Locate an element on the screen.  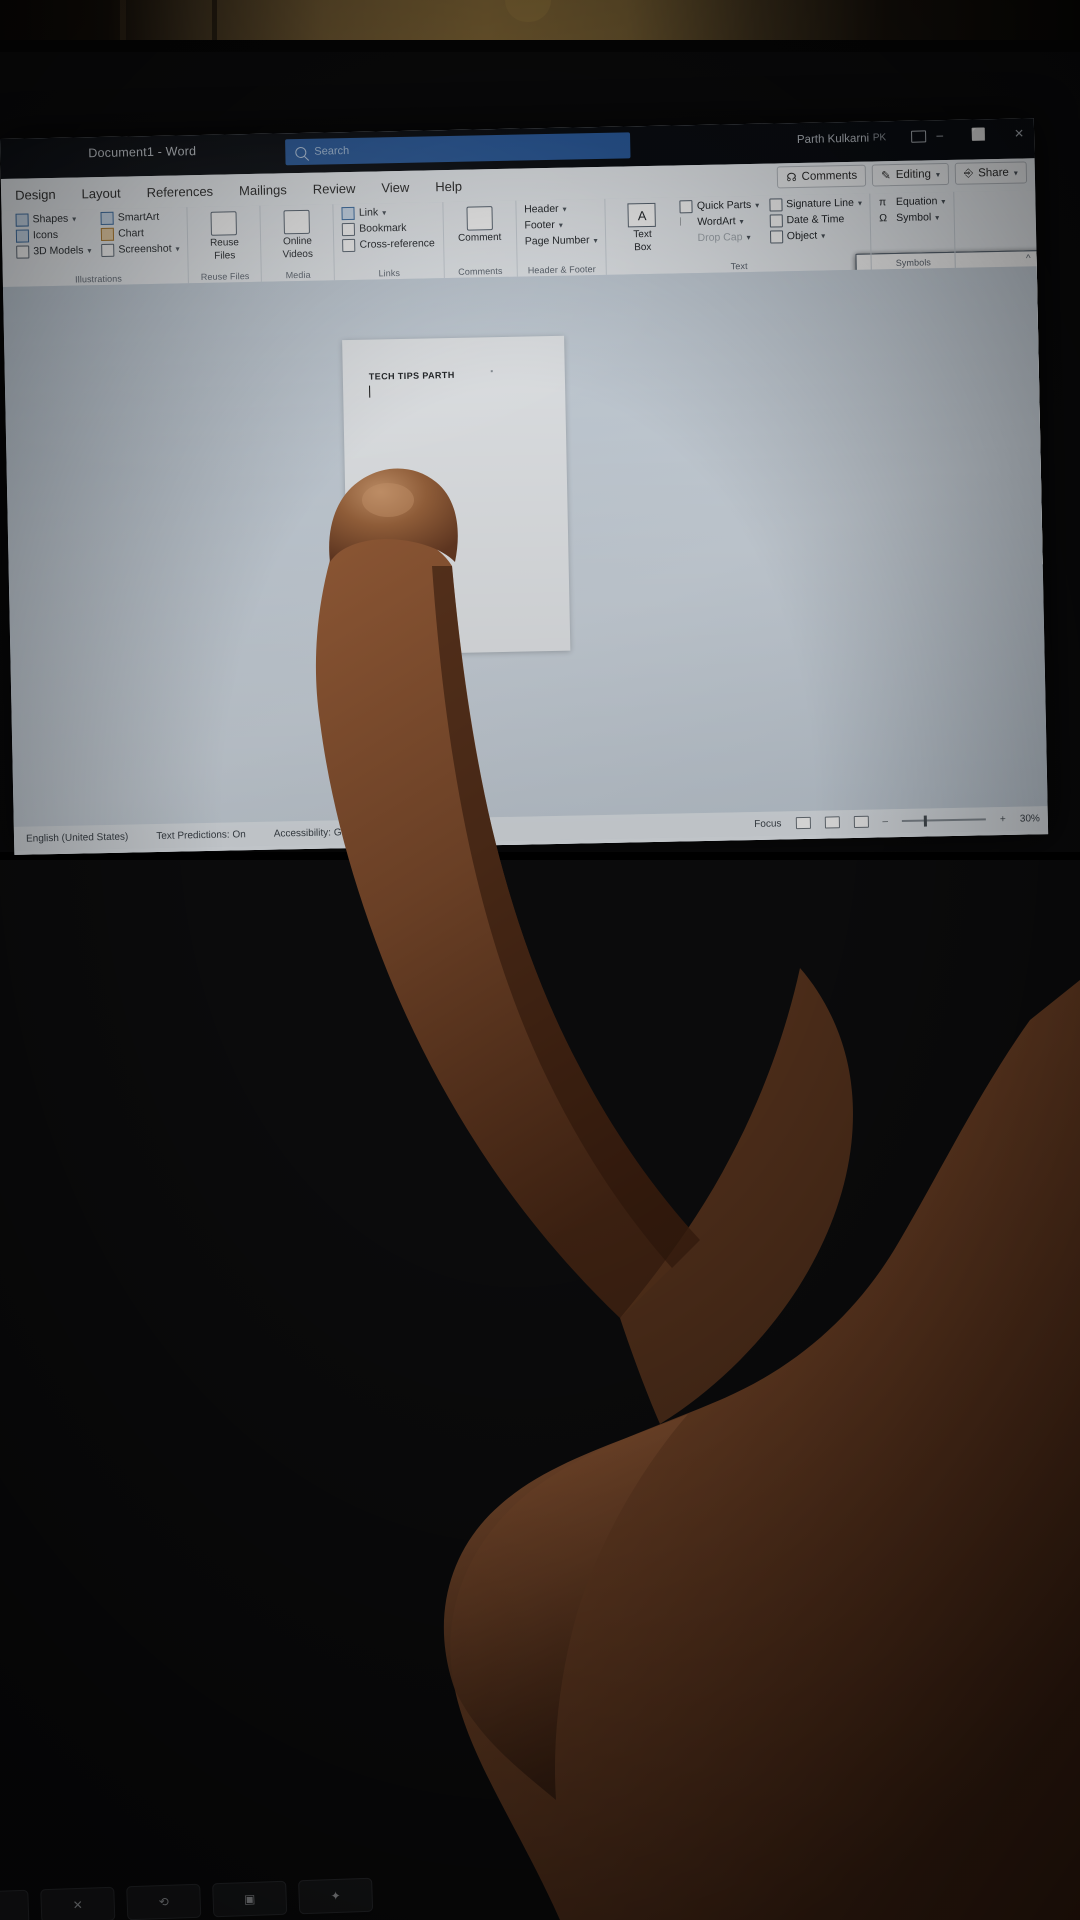
key-f6: ▣ is located at coordinates (250, 1899).